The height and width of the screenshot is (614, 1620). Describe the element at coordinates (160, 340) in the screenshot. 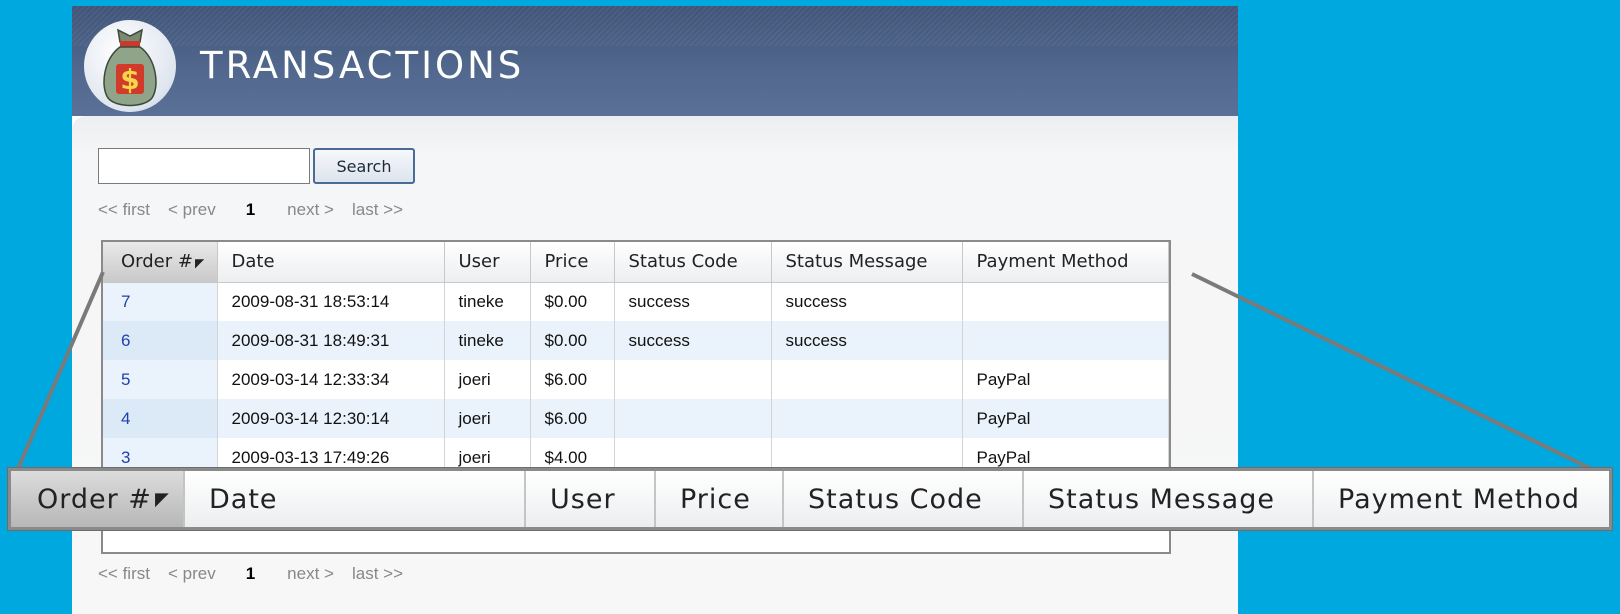

I see `order-link: 6` at that location.